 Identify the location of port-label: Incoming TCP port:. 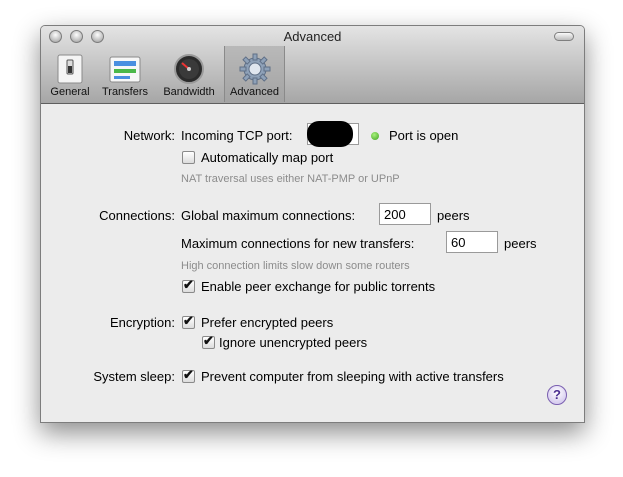
(237, 135).